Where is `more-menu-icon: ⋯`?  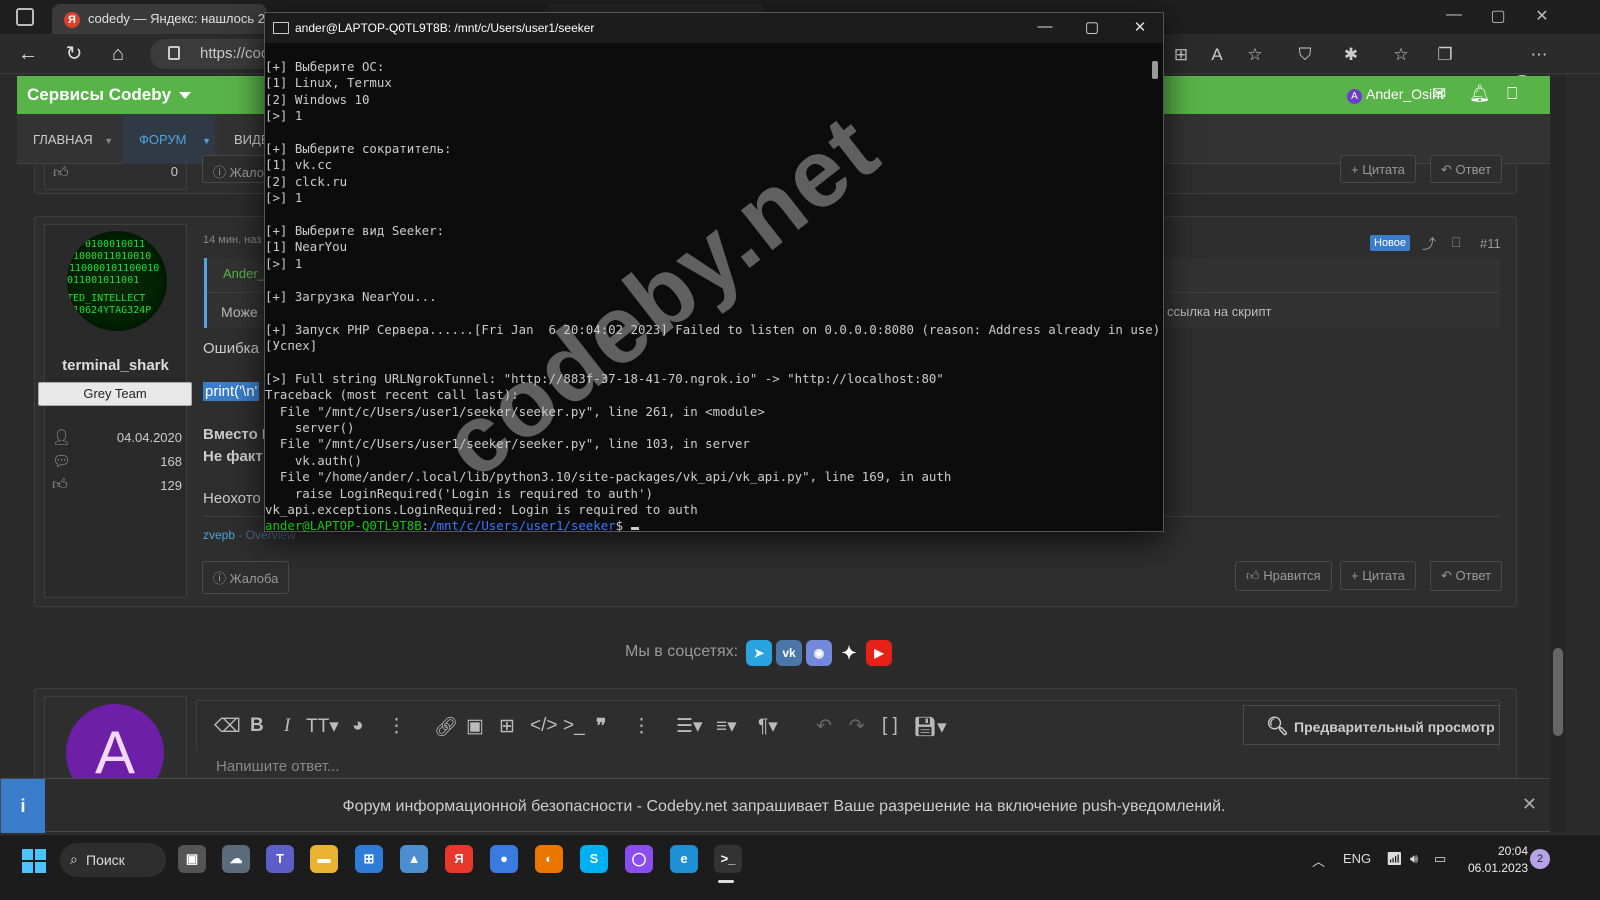
more-menu-icon: ⋯ is located at coordinates (1539, 55).